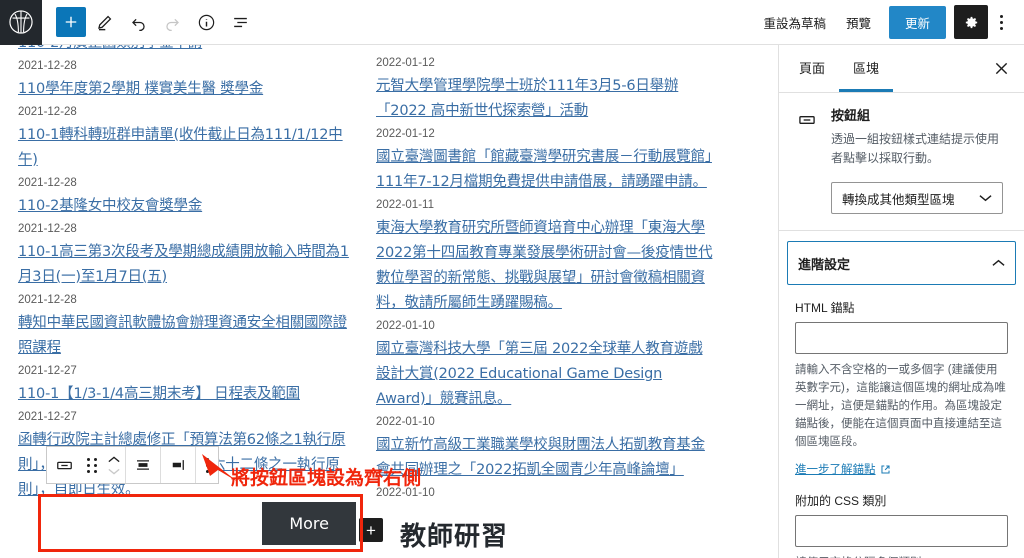 This screenshot has height=558, width=1024. What do you see at coordinates (188, 148) in the screenshot?
I see `announcement-link: 110-1轉科轉班群申請單(收件截止日為111/1/12中午)` at bounding box center [188, 148].